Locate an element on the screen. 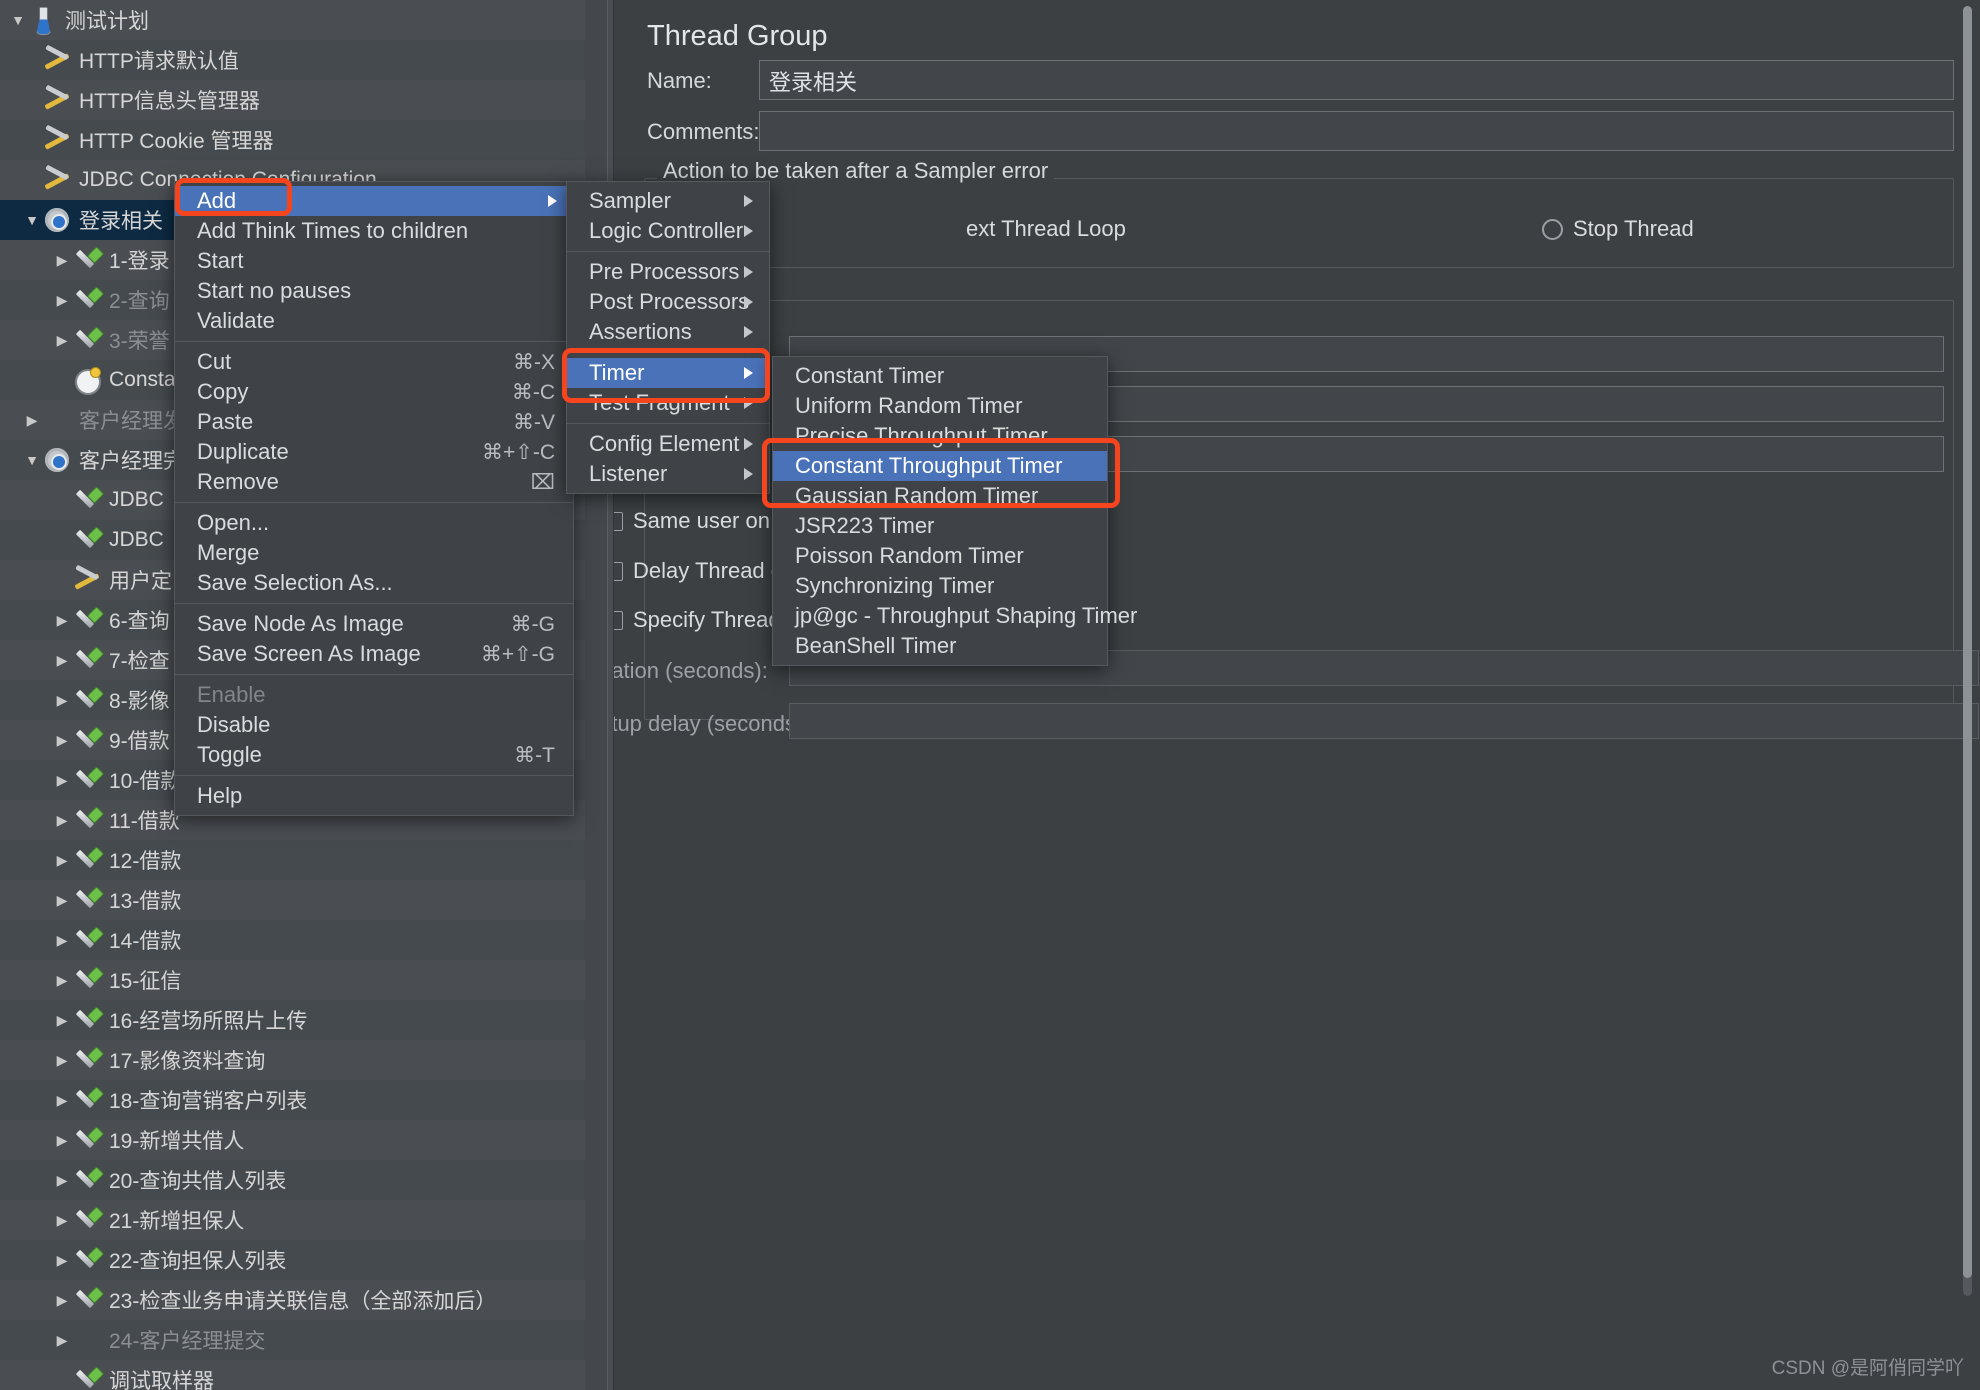 Image resolution: width=1980 pixels, height=1390 pixels. add-menu-item-assertions: Assertions is located at coordinates (668, 332).